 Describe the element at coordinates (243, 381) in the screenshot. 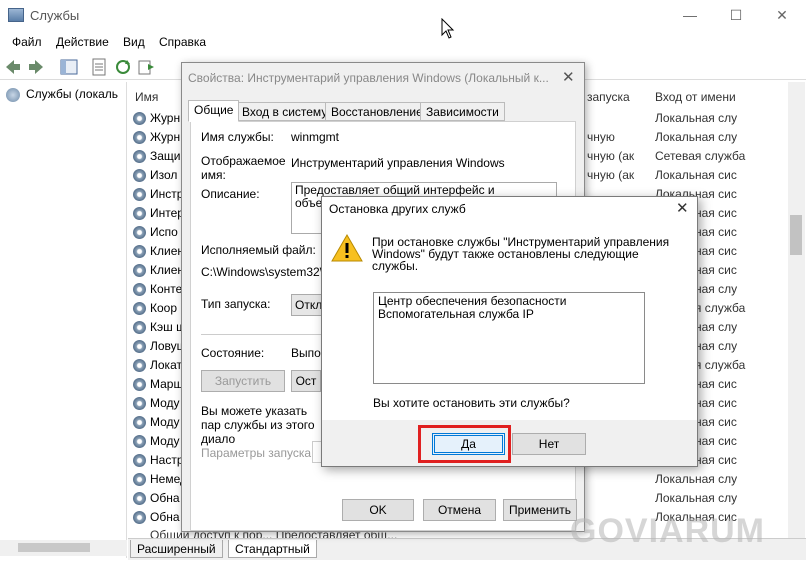

I see `start-button: Запустить` at that location.